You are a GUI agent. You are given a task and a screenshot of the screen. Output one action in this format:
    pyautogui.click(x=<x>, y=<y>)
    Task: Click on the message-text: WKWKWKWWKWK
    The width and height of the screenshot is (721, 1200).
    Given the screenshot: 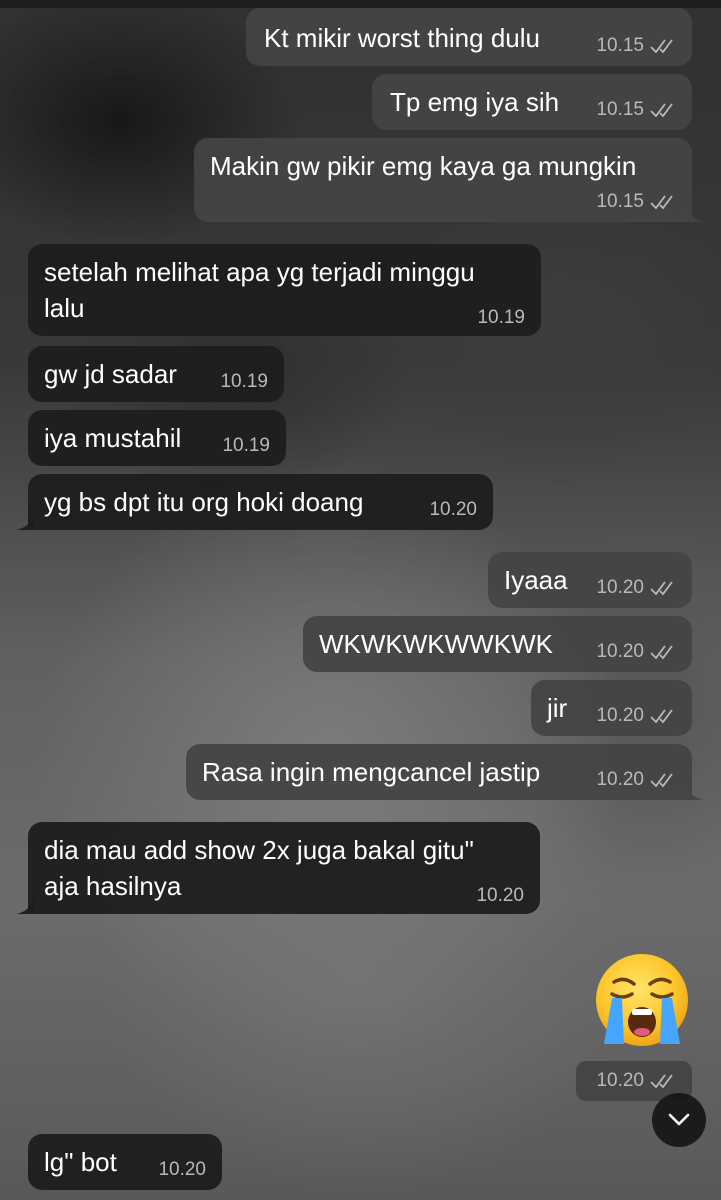 What is the action you would take?
    pyautogui.click(x=436, y=644)
    